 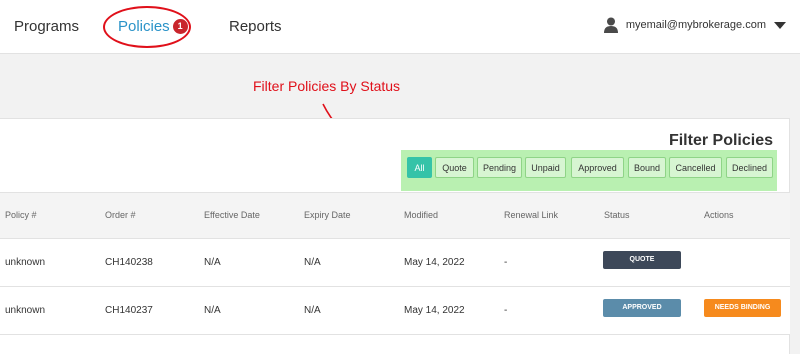 What do you see at coordinates (749, 167) in the screenshot?
I see `filter-declined-button: Declined` at bounding box center [749, 167].